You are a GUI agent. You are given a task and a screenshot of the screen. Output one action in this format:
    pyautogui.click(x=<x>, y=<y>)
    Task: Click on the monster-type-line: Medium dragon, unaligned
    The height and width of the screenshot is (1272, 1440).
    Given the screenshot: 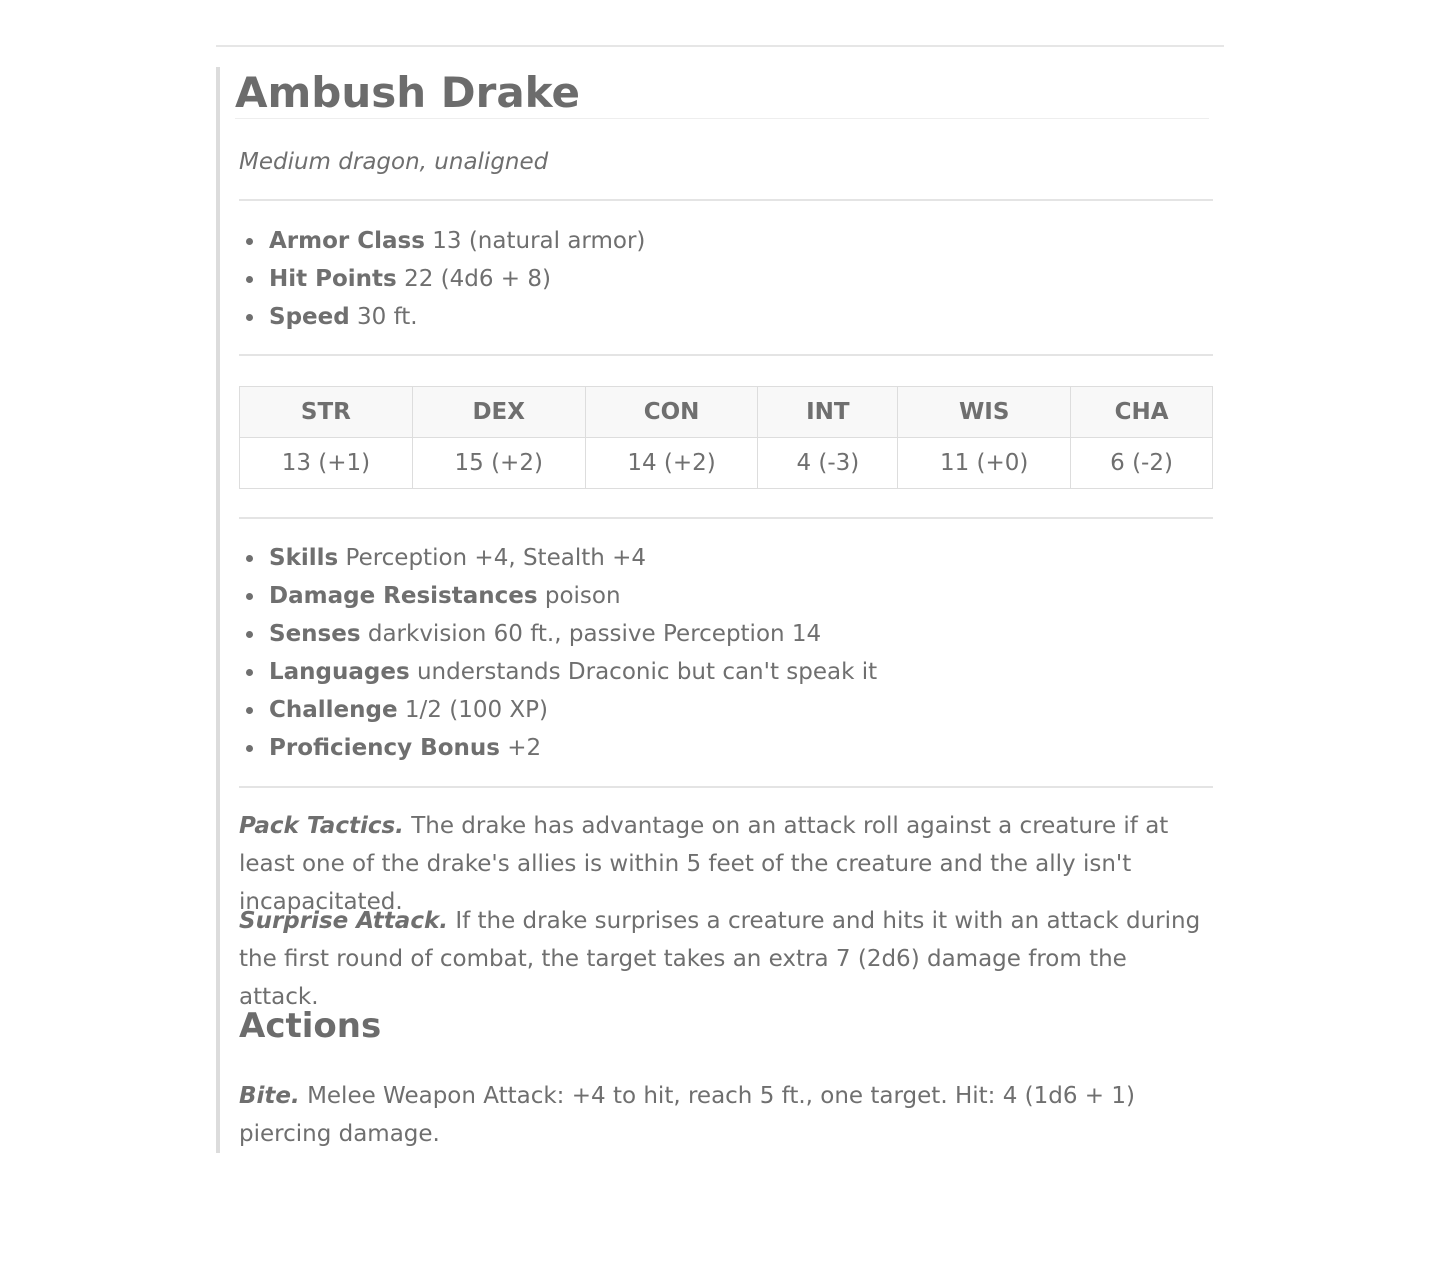 What is the action you would take?
    pyautogui.click(x=394, y=162)
    